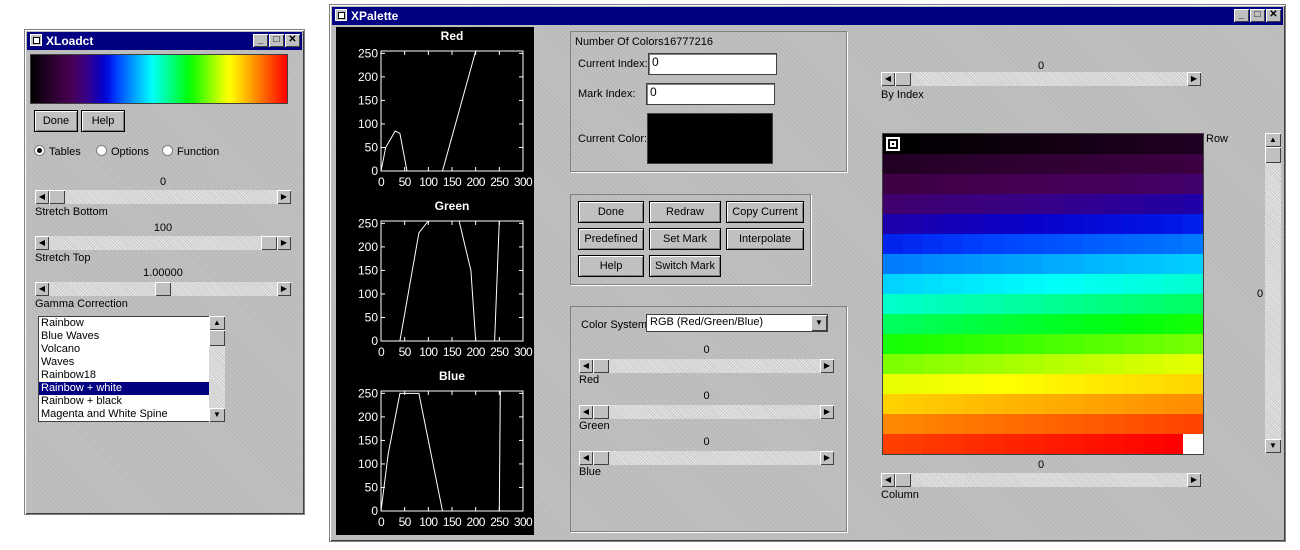 The height and width of the screenshot is (550, 1300). What do you see at coordinates (124, 401) in the screenshot?
I see `list-item: Rainbow + black` at bounding box center [124, 401].